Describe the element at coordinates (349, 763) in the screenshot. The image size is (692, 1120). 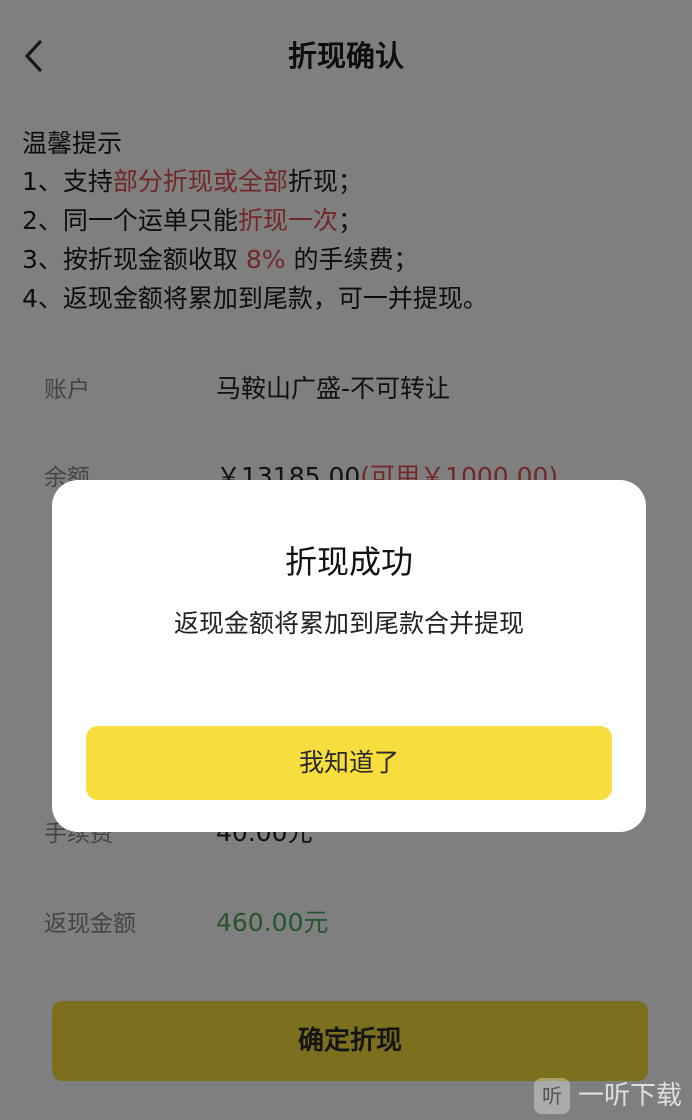
I see `acknowledge-button: 我知道了` at that location.